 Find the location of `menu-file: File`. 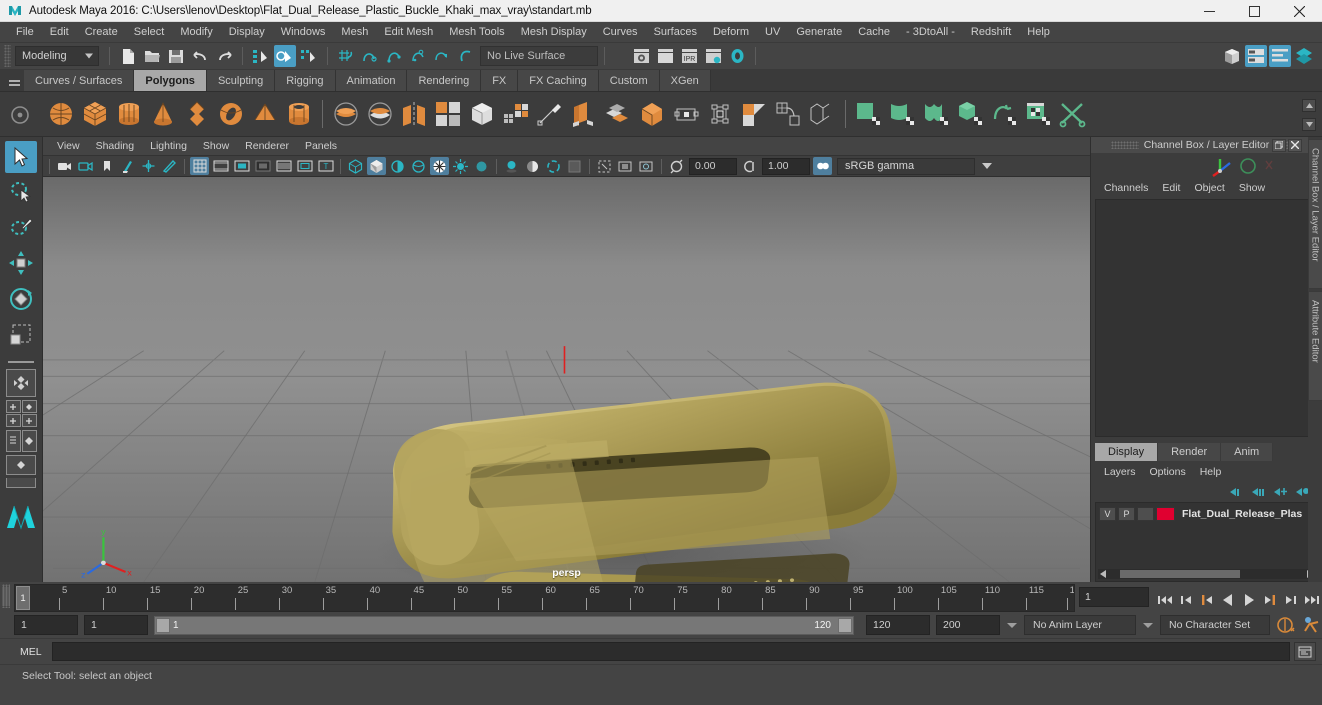

menu-file: File is located at coordinates (25, 32).